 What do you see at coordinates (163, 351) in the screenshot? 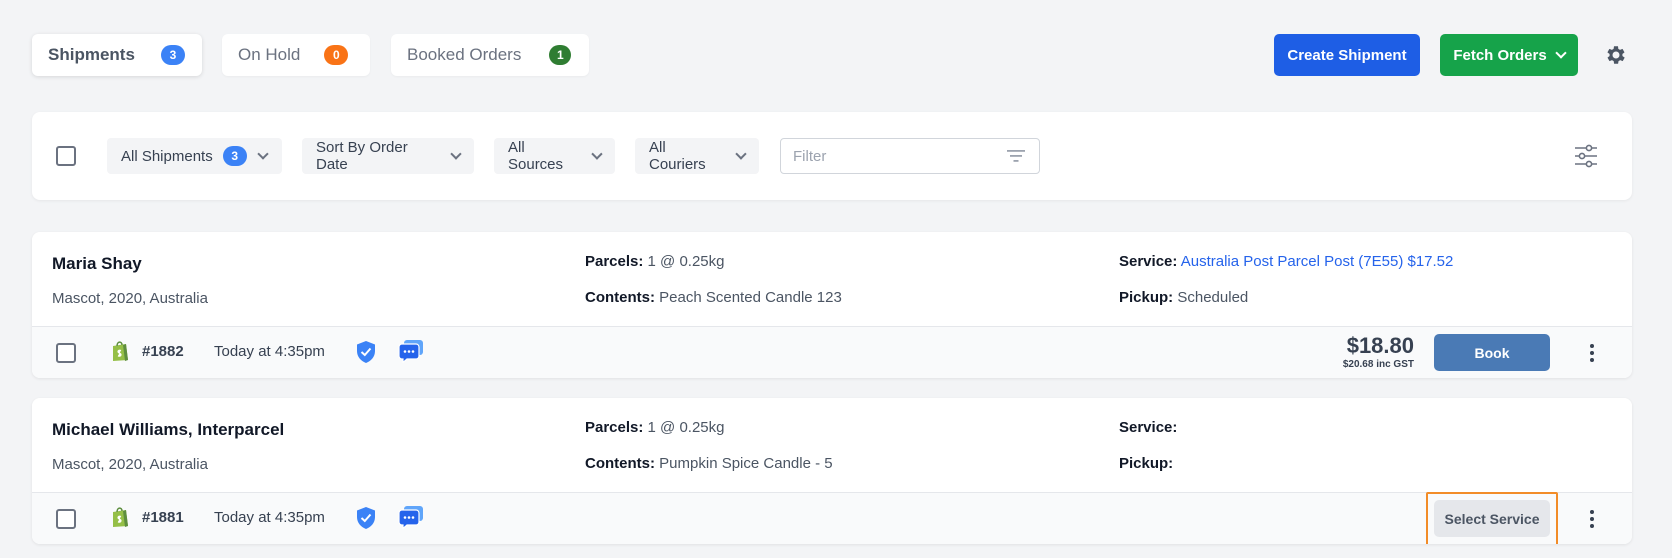
I see `order-number: #1882` at bounding box center [163, 351].